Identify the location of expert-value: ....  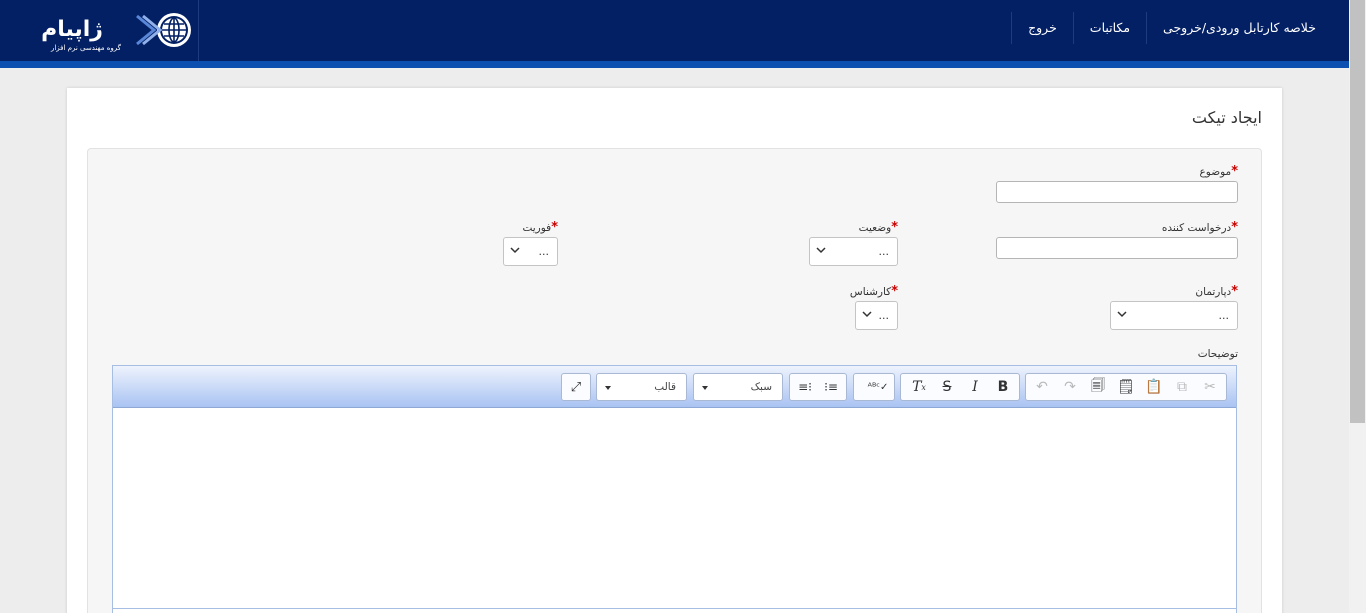
(884, 315).